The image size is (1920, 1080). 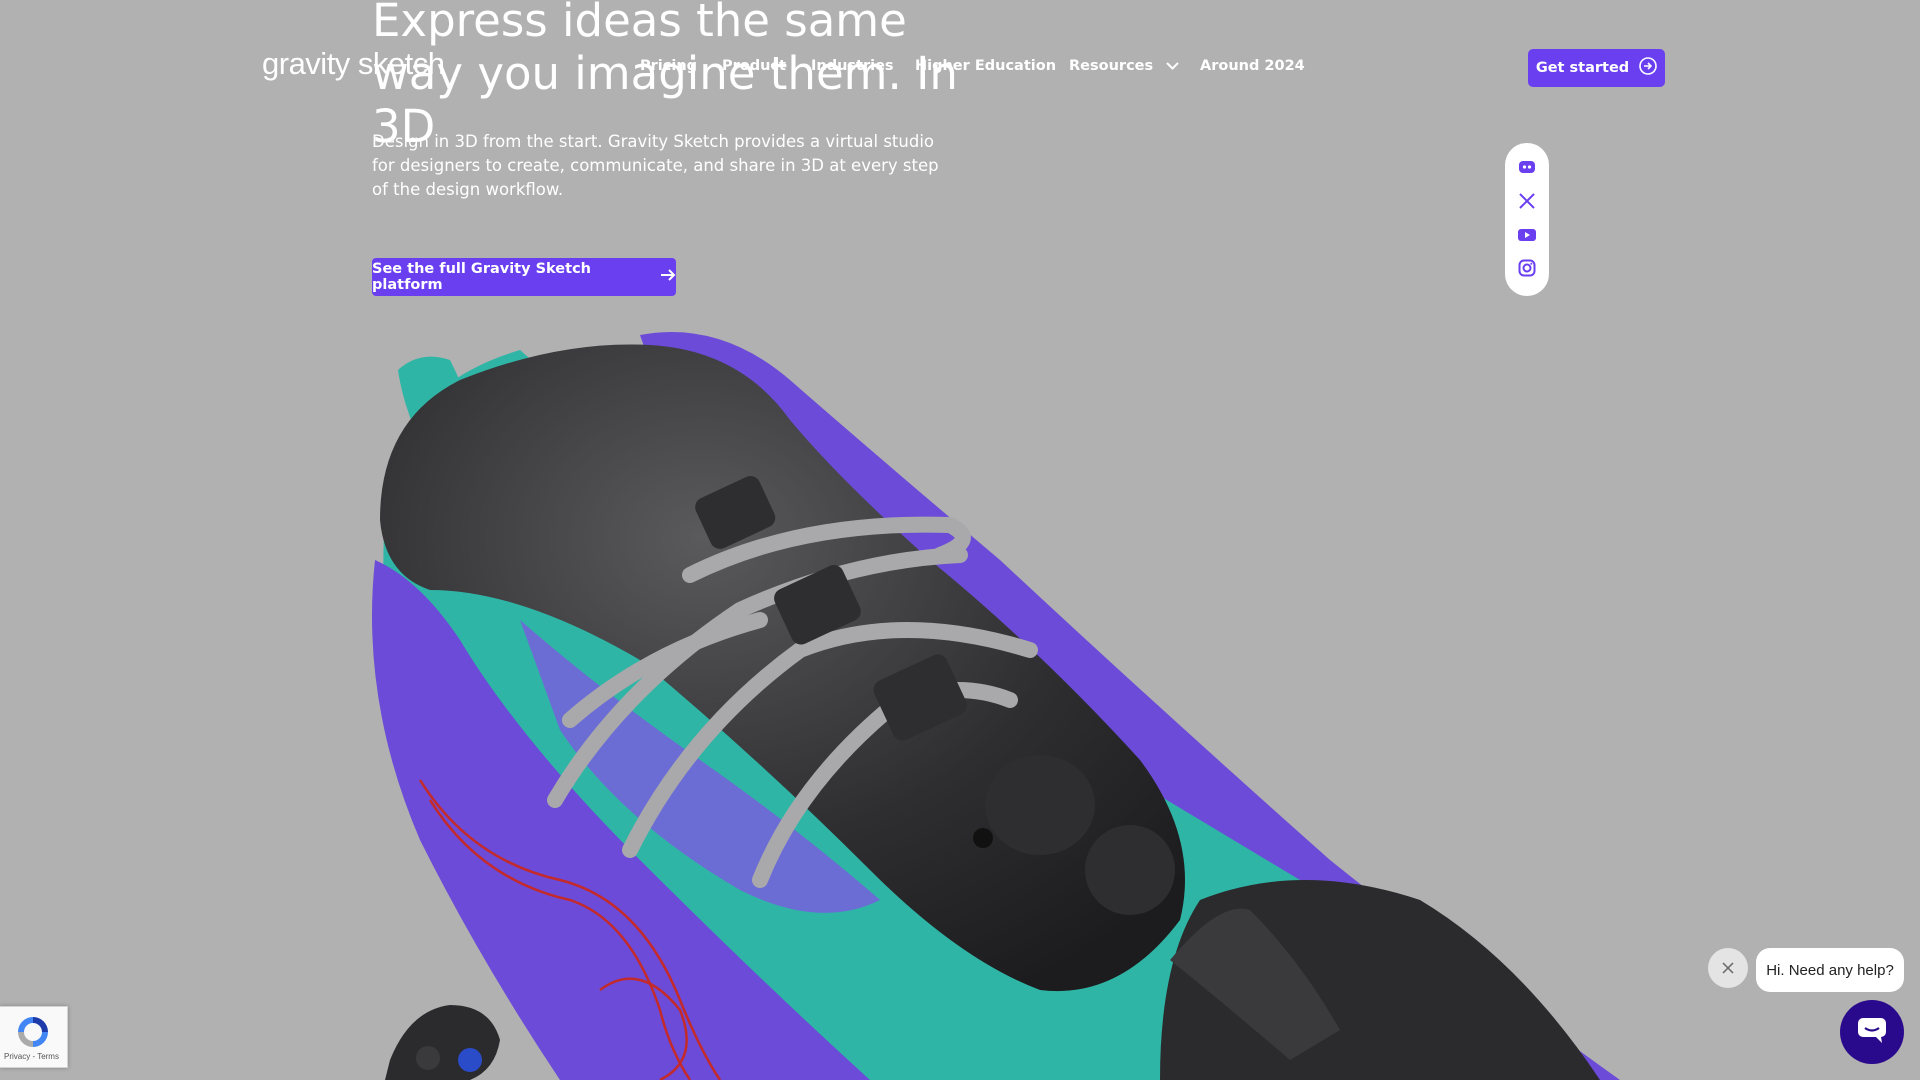 I want to click on nav-item-product: Product, so click(x=754, y=66).